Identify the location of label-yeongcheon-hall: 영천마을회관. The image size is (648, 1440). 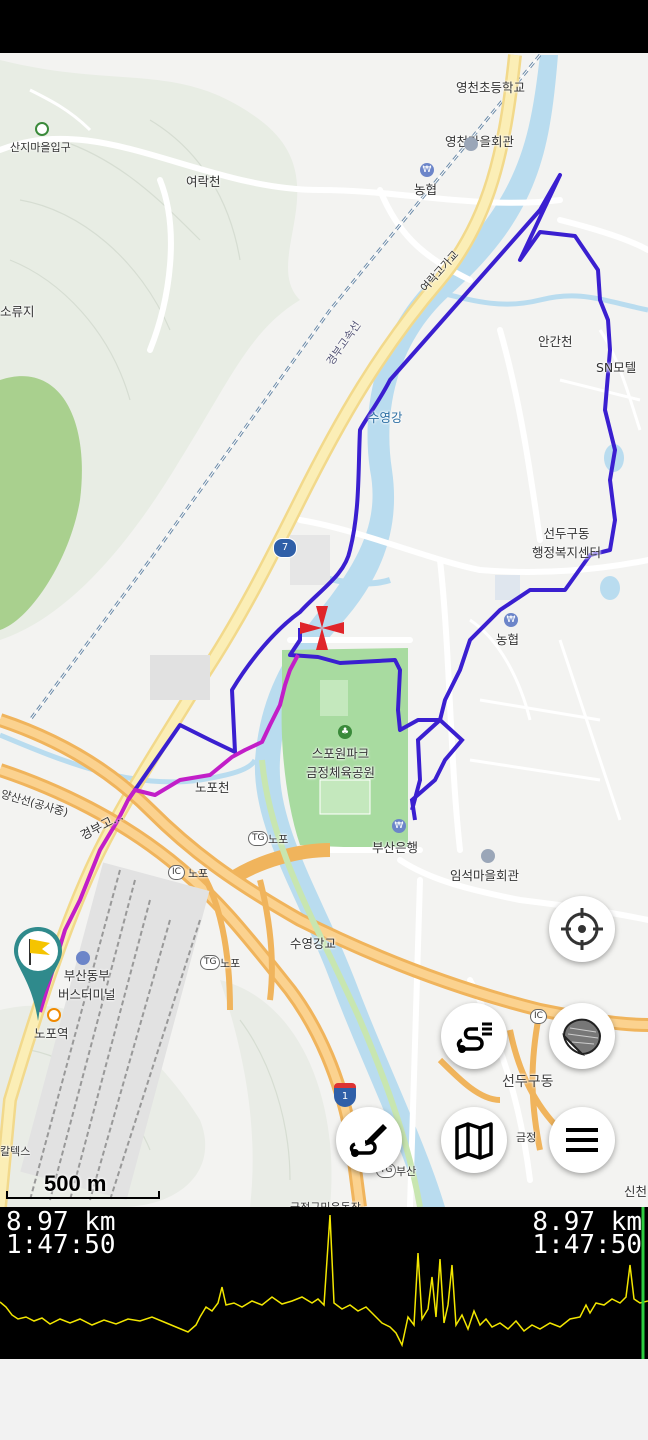
(480, 141).